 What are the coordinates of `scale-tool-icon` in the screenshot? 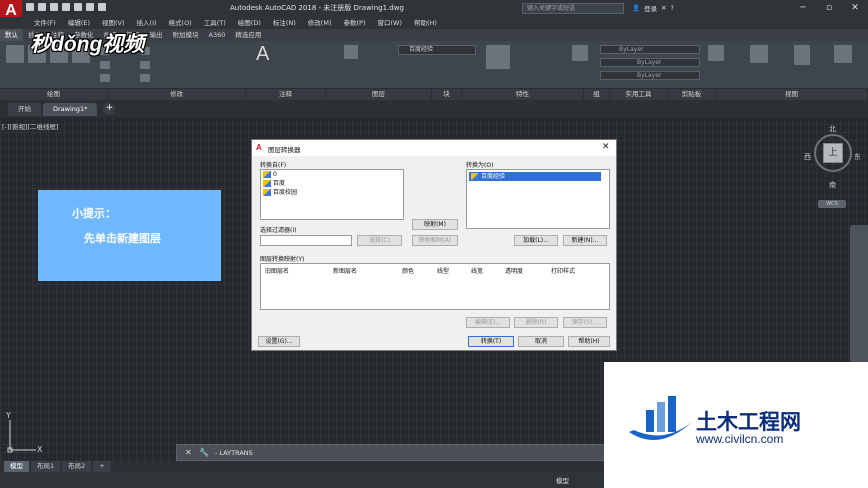 It's located at (145, 78).